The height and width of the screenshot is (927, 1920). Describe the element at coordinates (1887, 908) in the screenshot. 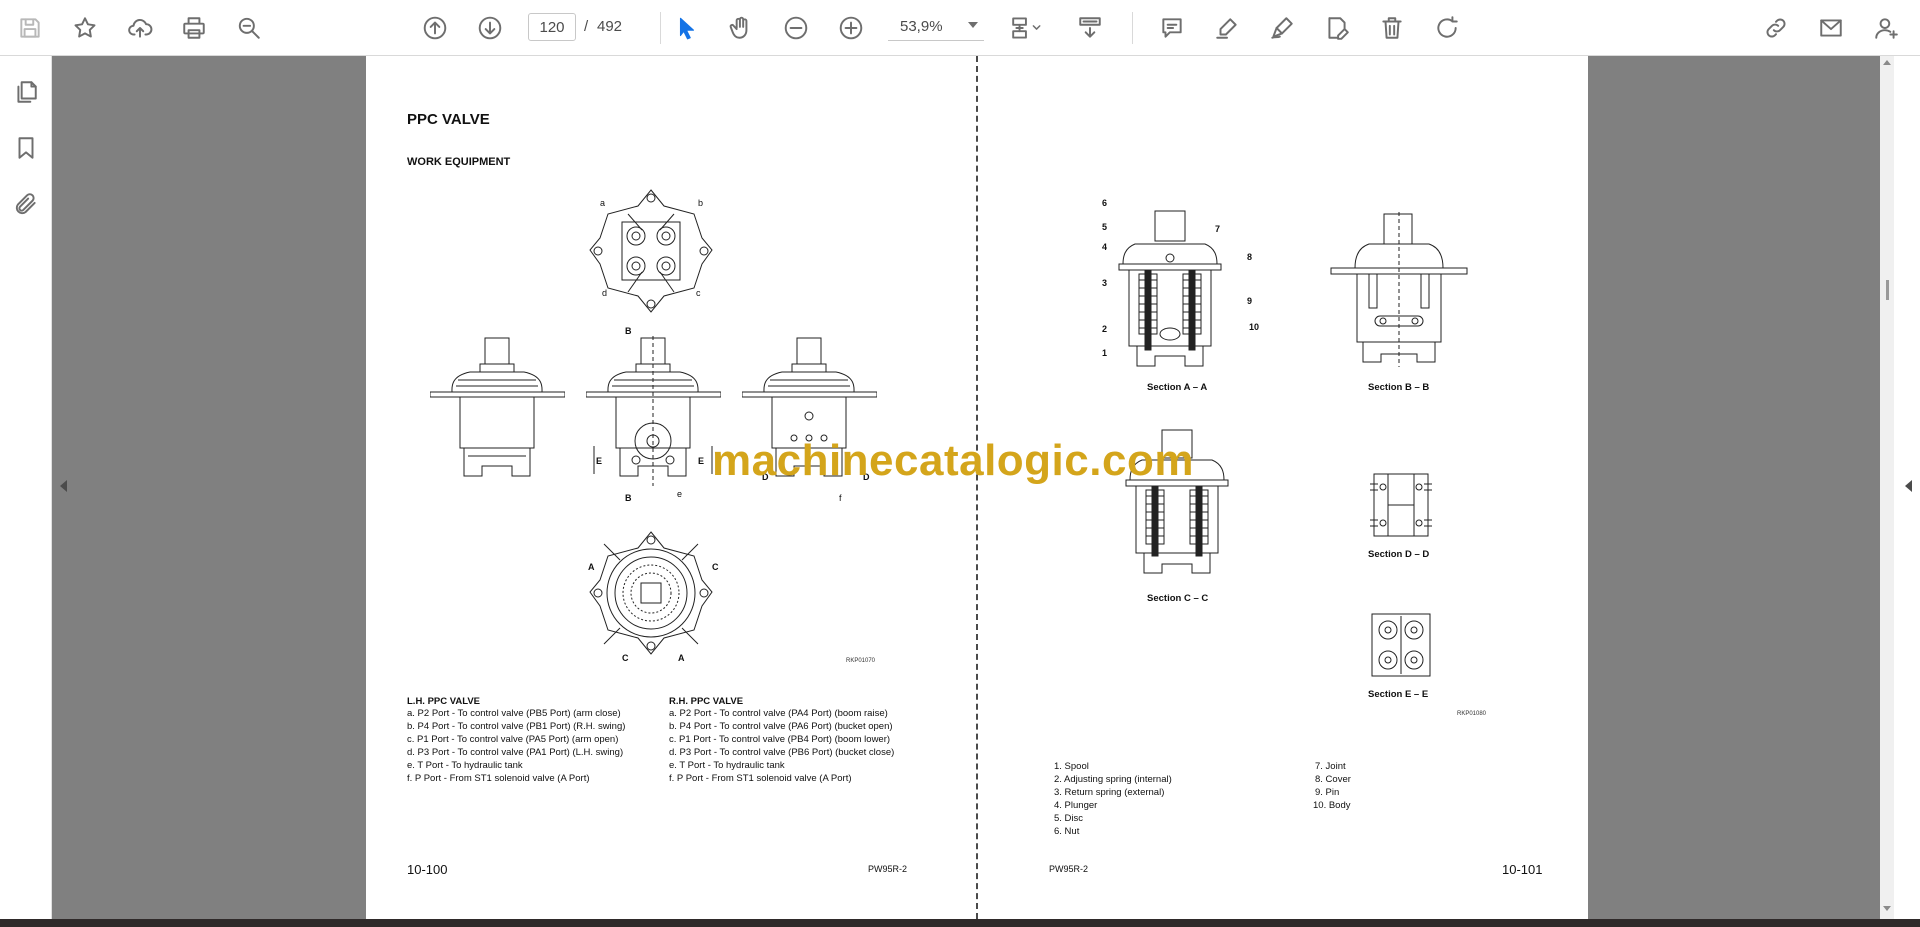

I see `scroll-down-icon` at that location.